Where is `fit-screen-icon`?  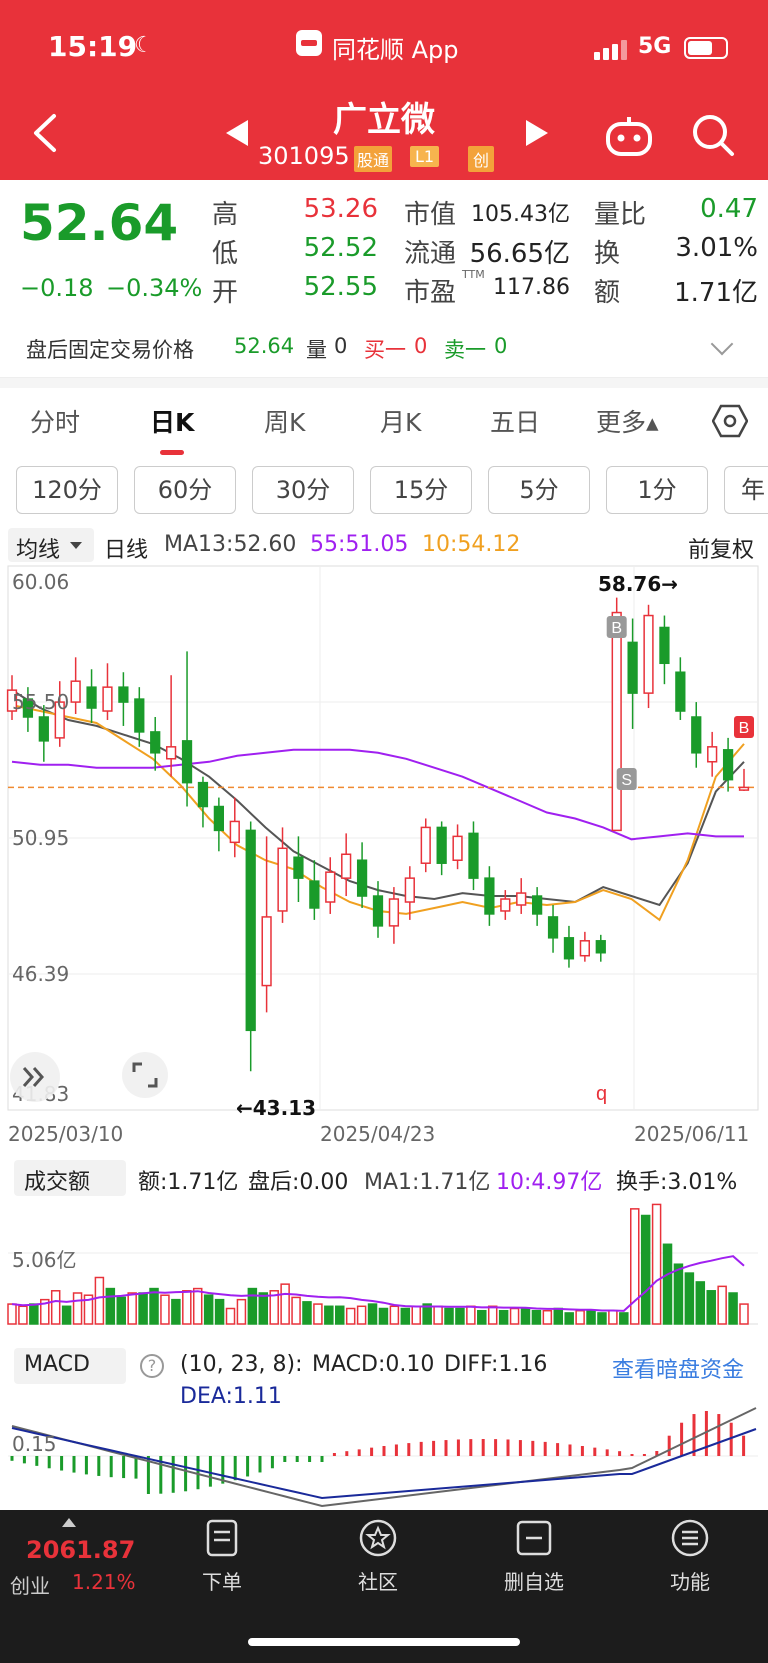 fit-screen-icon is located at coordinates (145, 1075).